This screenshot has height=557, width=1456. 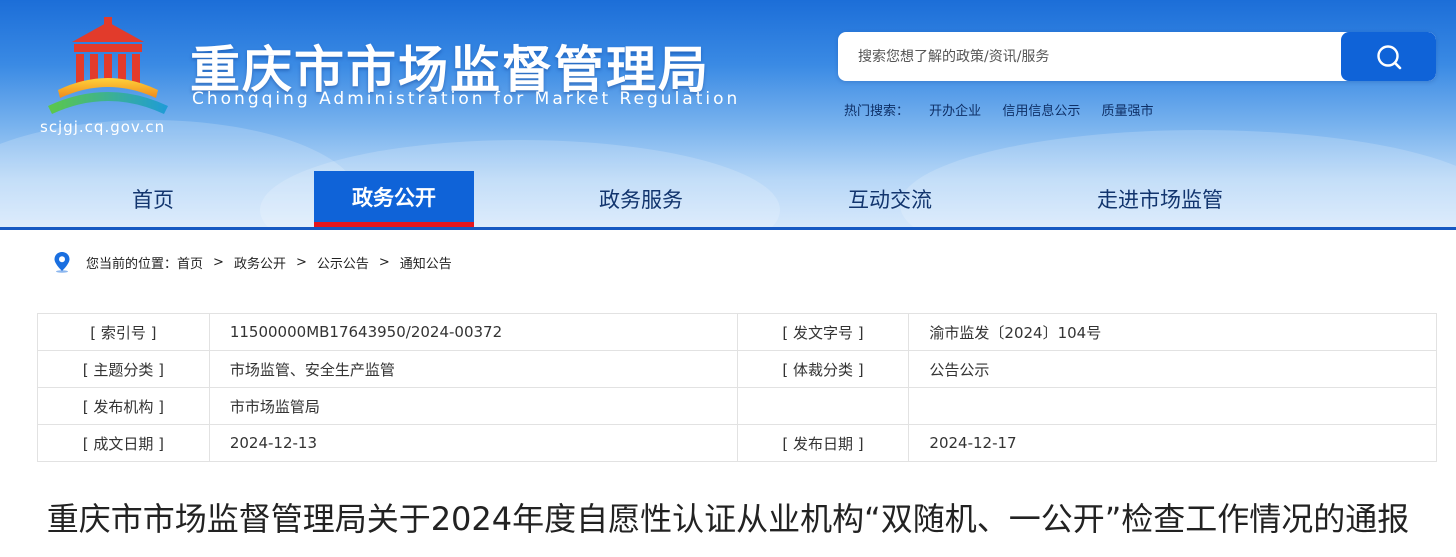 I want to click on search-button, so click(x=1388, y=56).